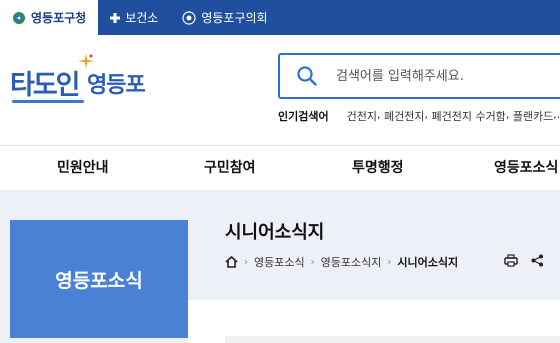 The image size is (560, 343). I want to click on section-title: 영등포소식, so click(99, 280).